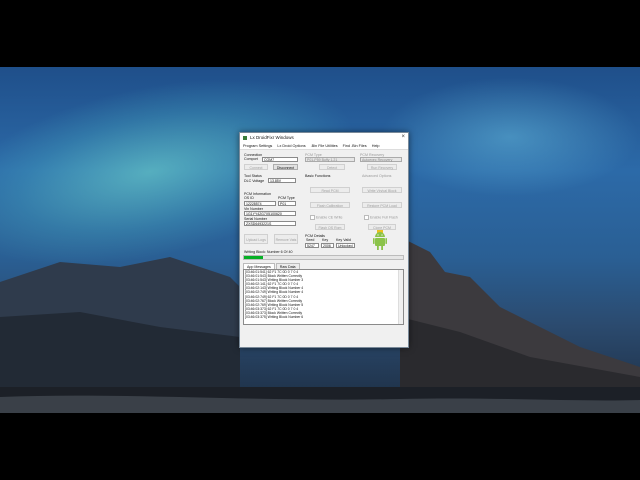 The image size is (640, 480). What do you see at coordinates (382, 190) in the screenshot?
I see `write-vin-cal-button: Write Vin/cal Block` at bounding box center [382, 190].